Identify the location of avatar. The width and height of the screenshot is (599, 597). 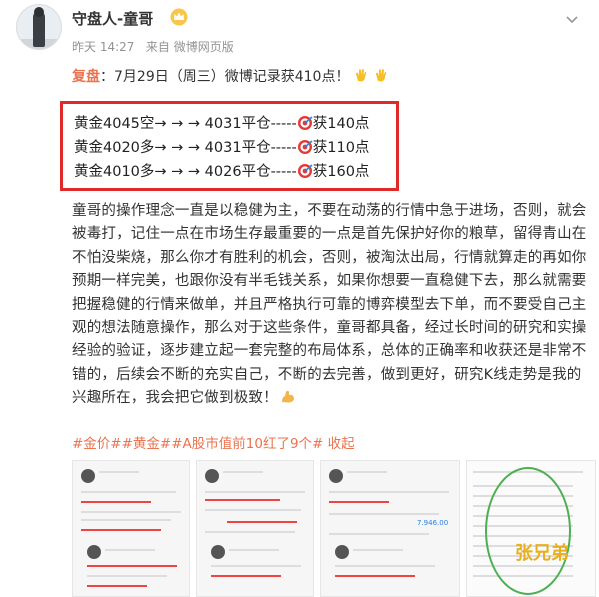
(39, 27).